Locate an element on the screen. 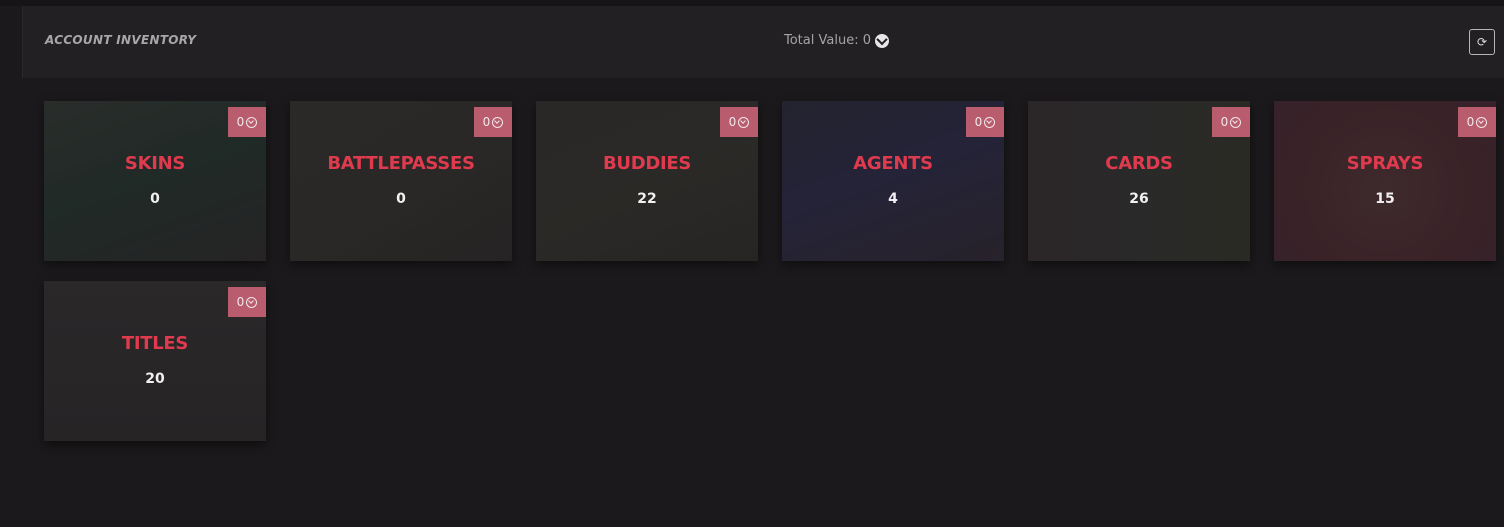 This screenshot has width=1504, height=527. category-card-titles: 0 TITLES 20 is located at coordinates (155, 361).